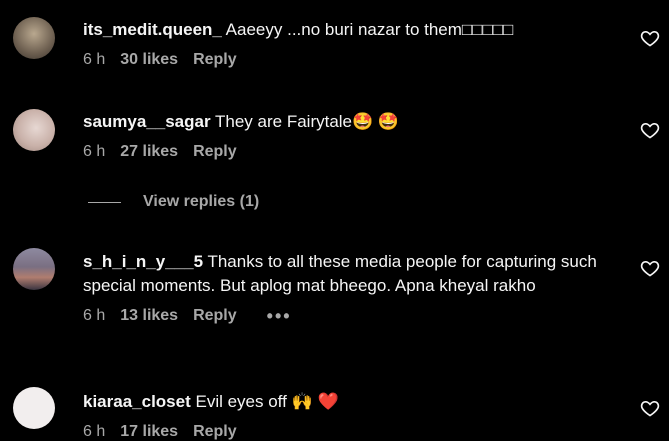  What do you see at coordinates (201, 201) in the screenshot?
I see `view-replies-label: View replies (1)` at bounding box center [201, 201].